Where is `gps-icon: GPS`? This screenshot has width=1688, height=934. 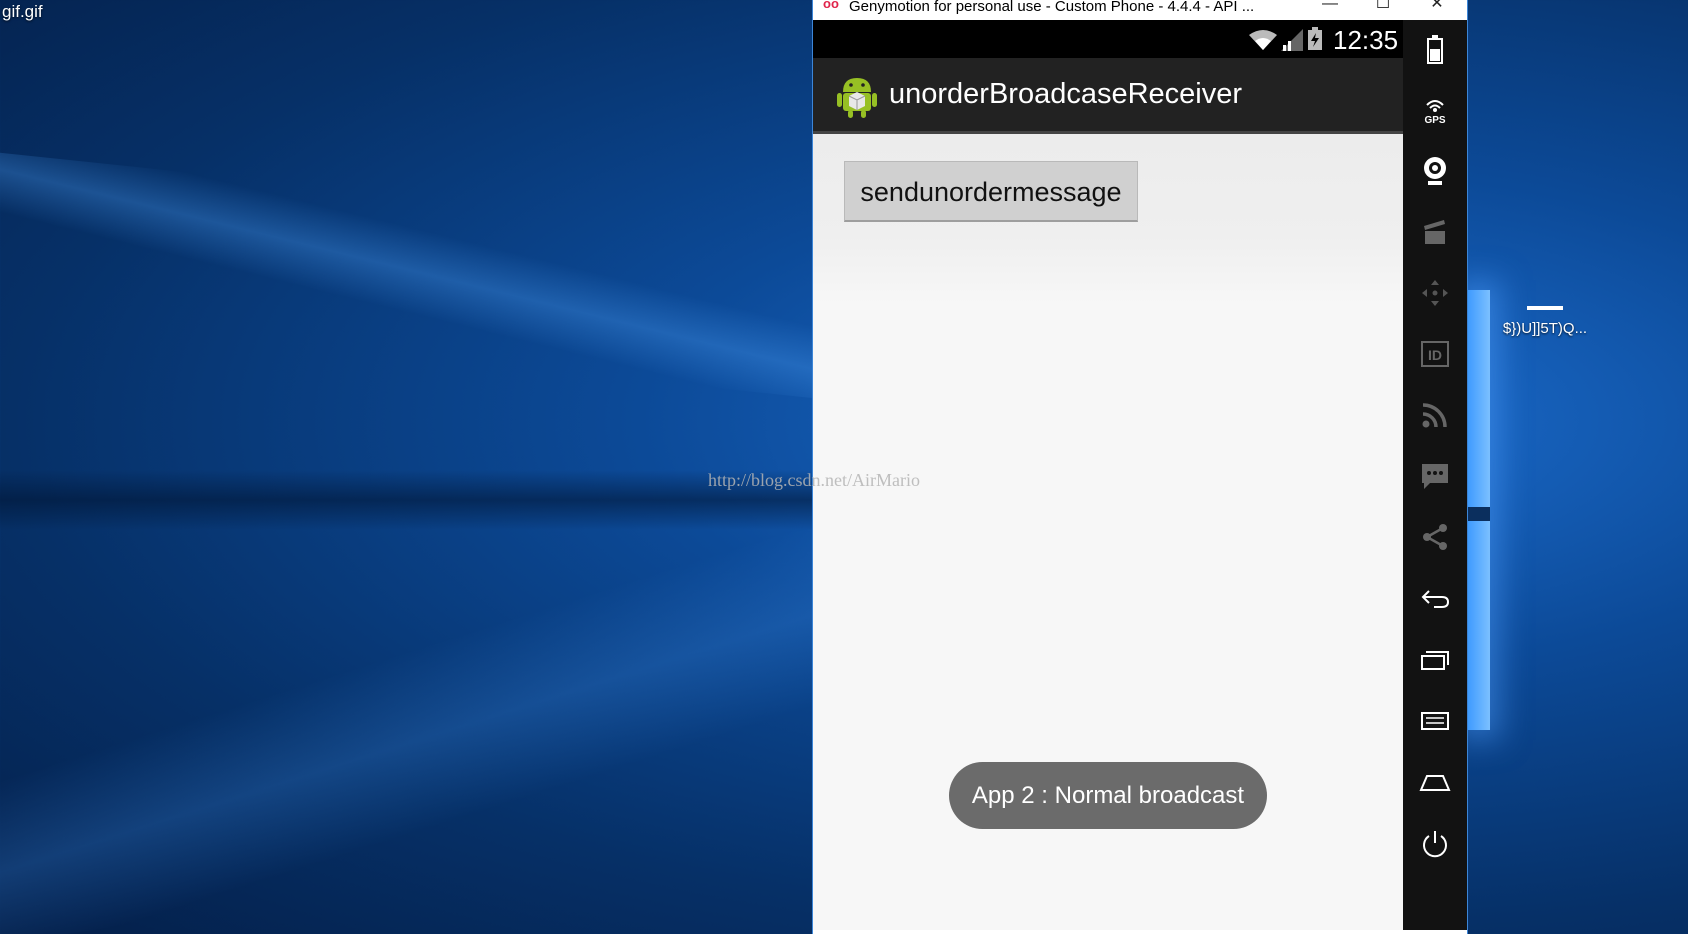 gps-icon: GPS is located at coordinates (1435, 110).